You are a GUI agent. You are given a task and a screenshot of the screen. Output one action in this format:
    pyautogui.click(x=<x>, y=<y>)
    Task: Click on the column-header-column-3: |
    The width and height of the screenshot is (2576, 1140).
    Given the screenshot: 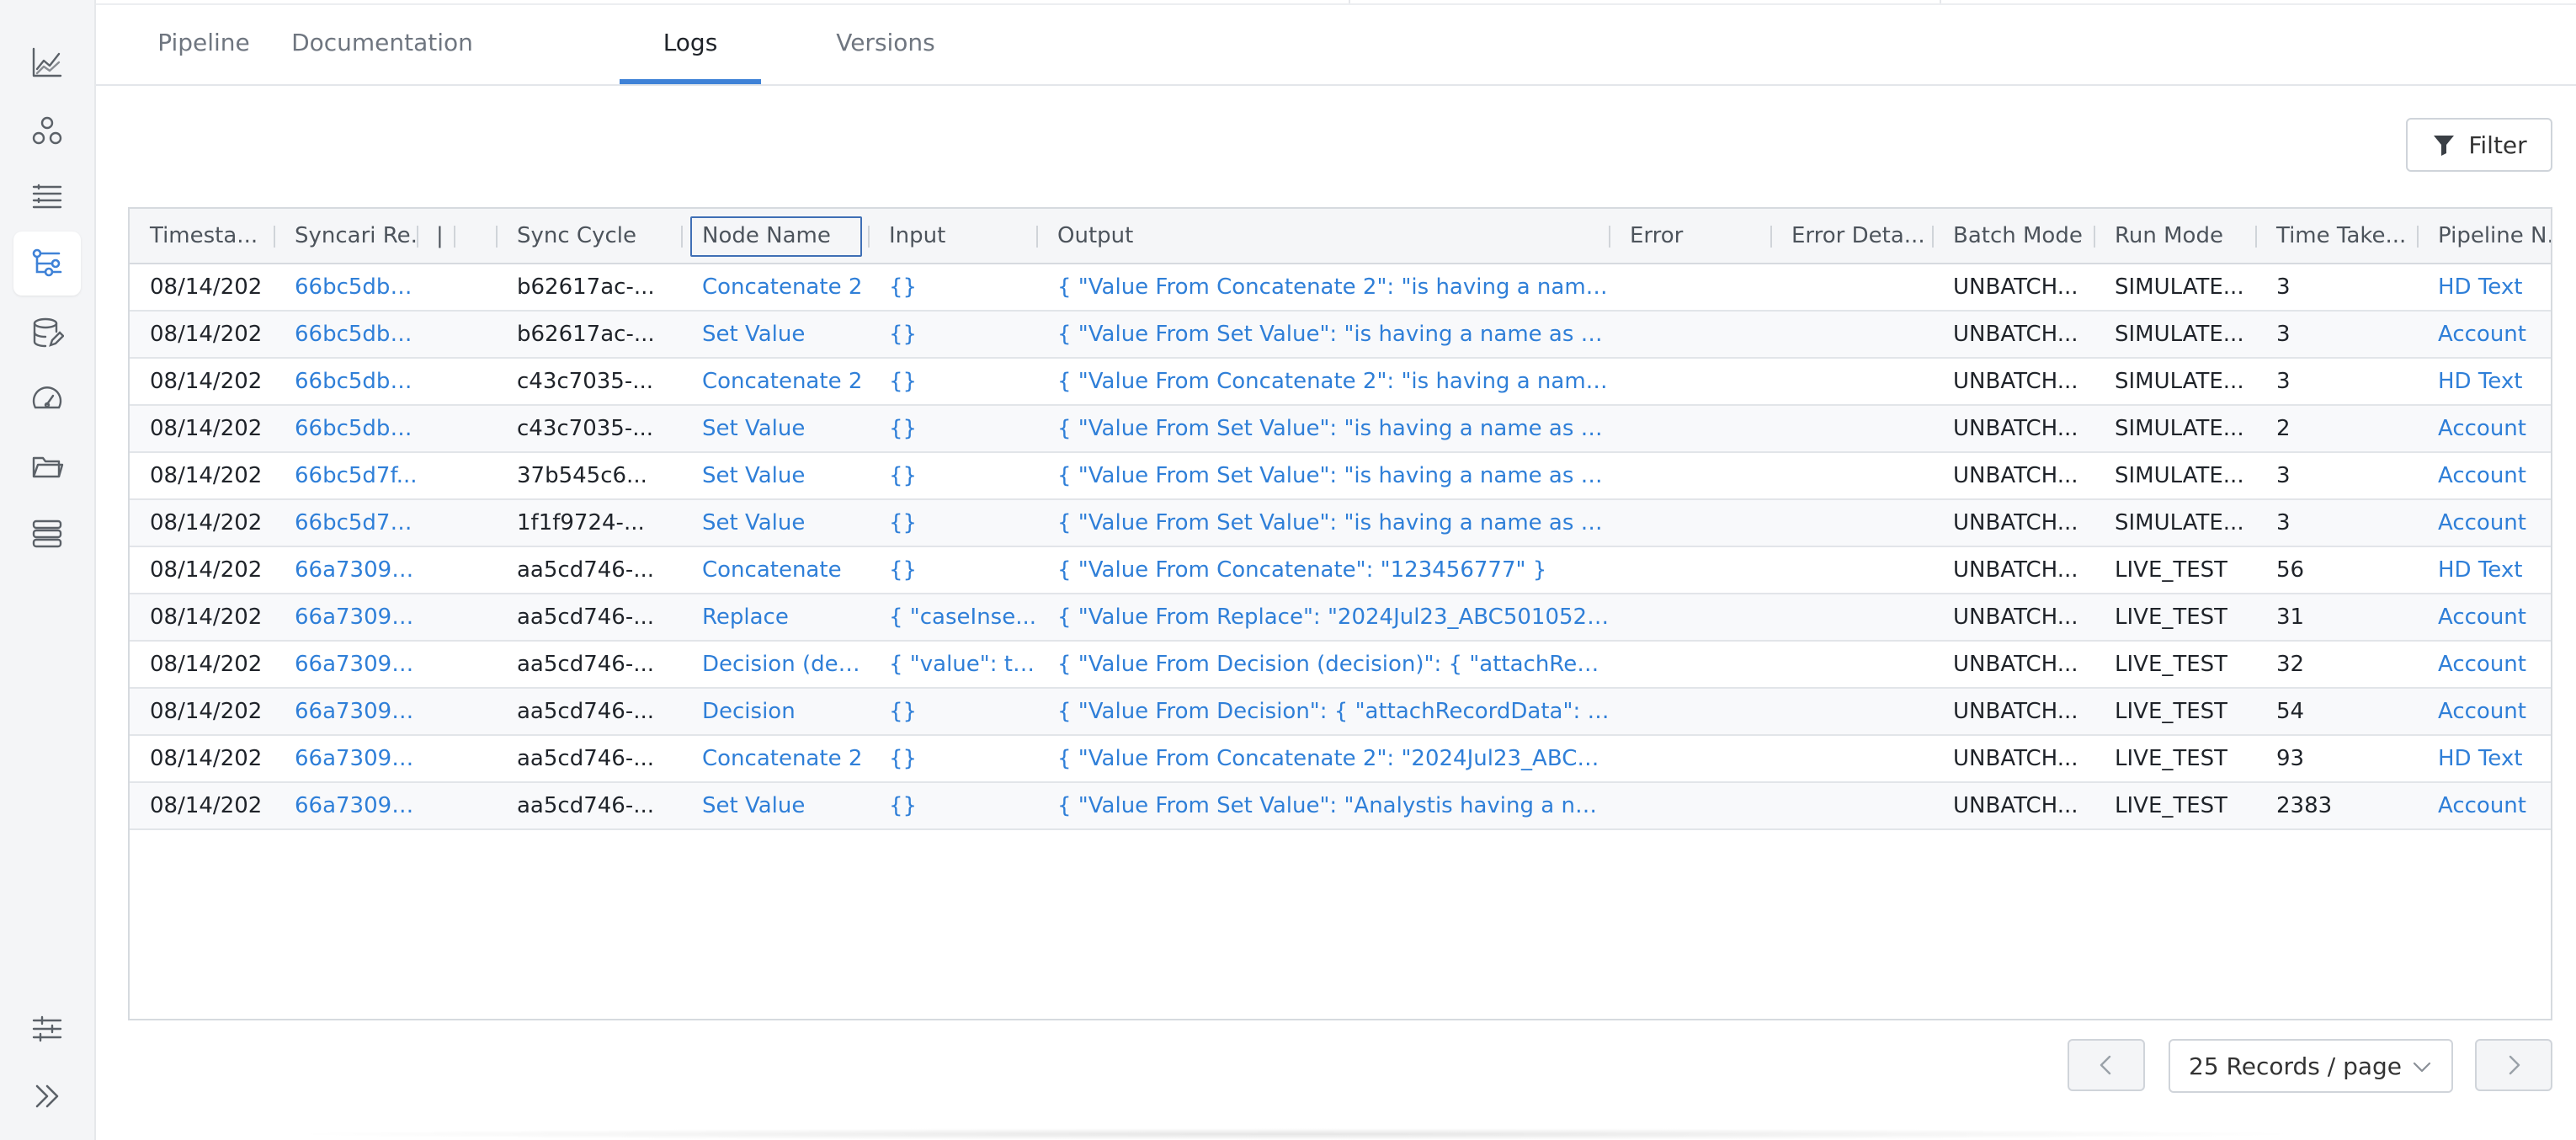 What is the action you would take?
    pyautogui.click(x=437, y=236)
    